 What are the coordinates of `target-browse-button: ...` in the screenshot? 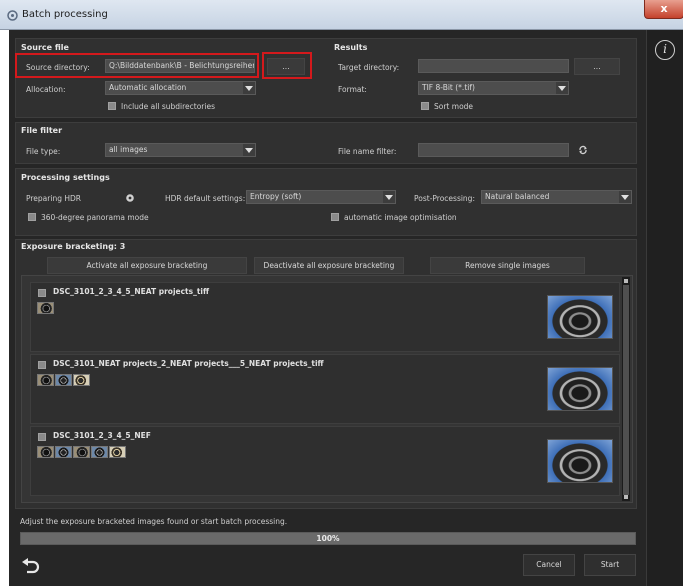 It's located at (597, 66).